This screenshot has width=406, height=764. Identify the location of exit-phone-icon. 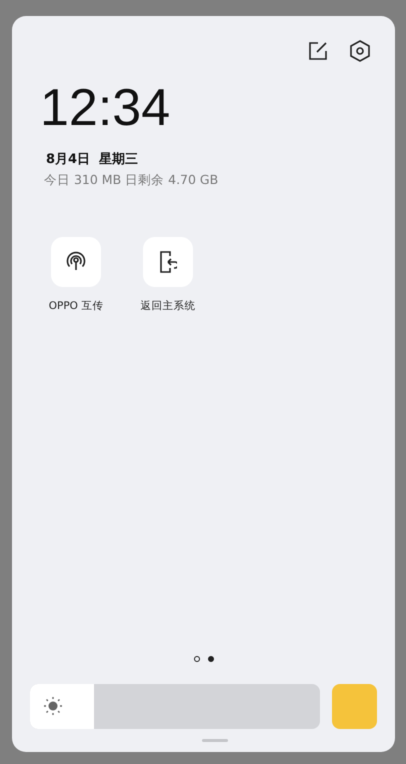
(168, 262).